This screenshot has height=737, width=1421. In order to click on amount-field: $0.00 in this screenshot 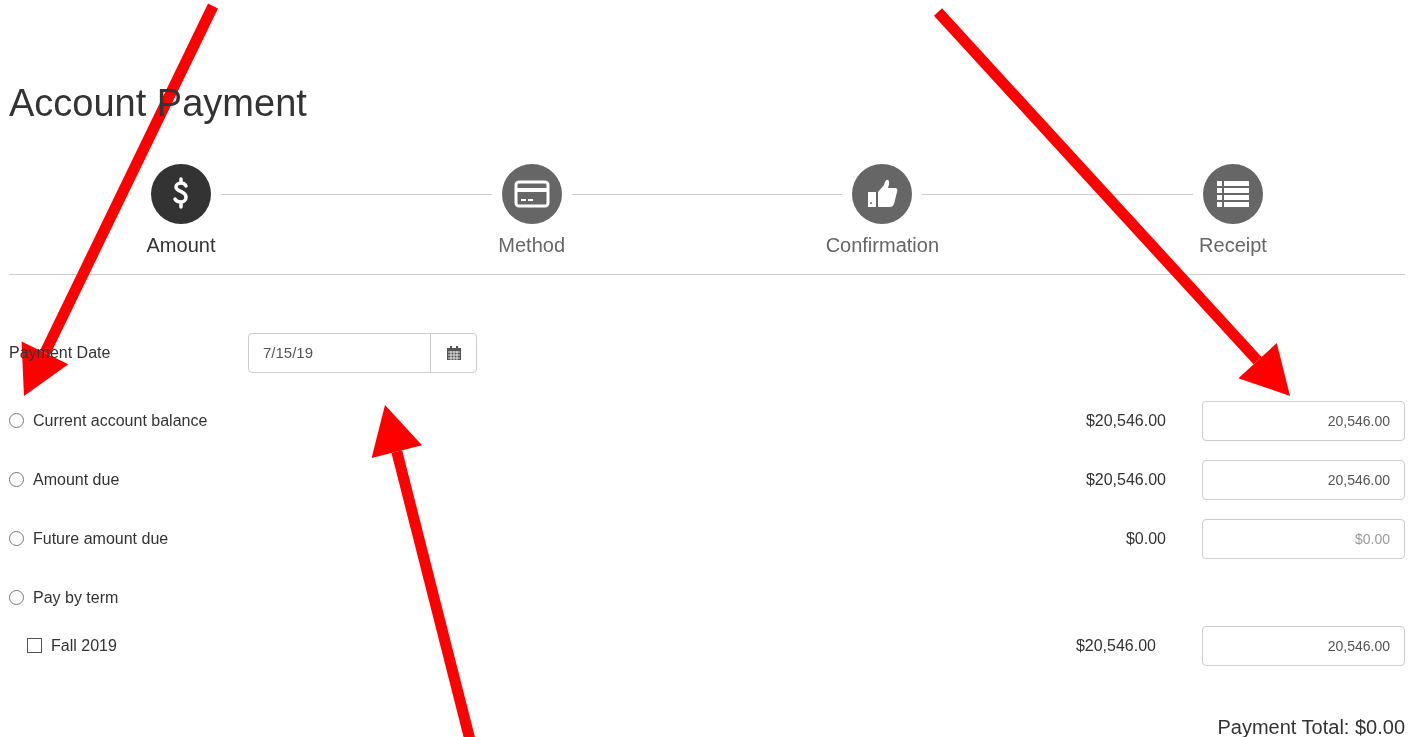, I will do `click(1303, 538)`.